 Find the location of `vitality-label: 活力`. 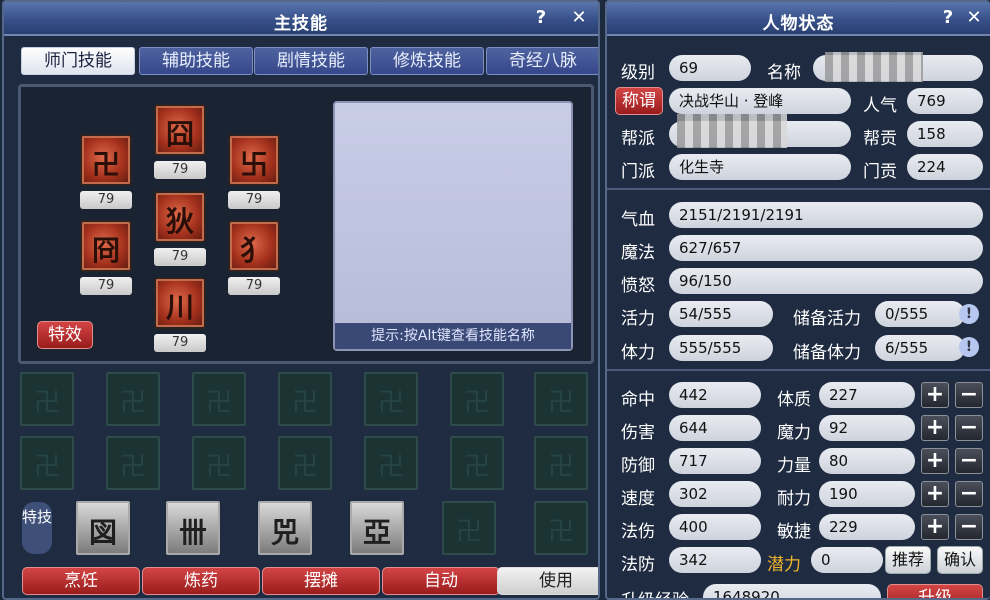

vitality-label: 活力 is located at coordinates (638, 319).